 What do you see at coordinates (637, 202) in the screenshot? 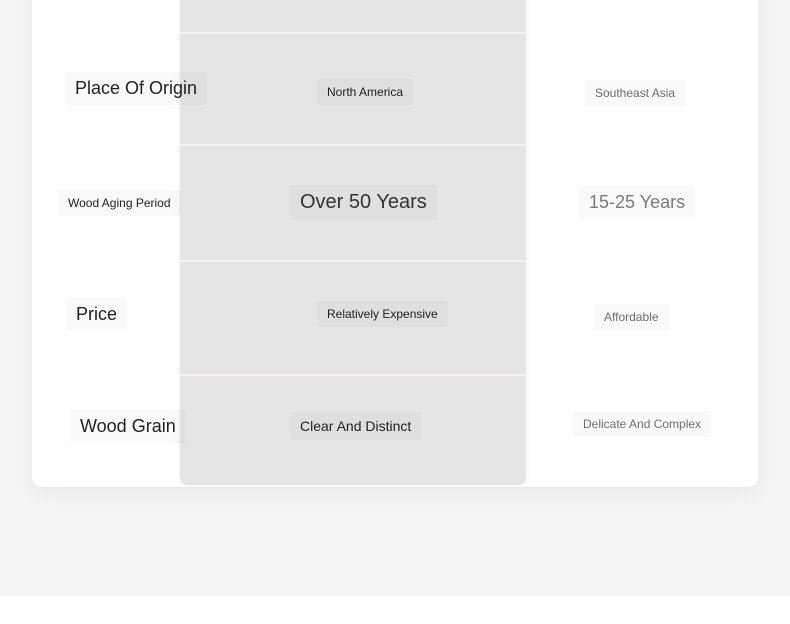
I see `option-b-wood-aging-period: 15-25 Years` at bounding box center [637, 202].